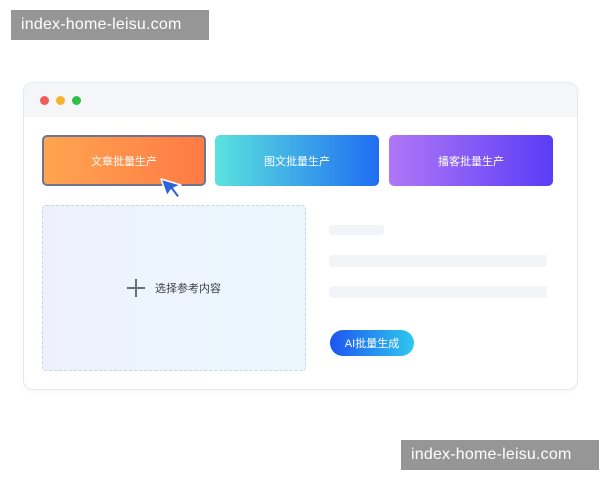 This screenshot has width=600, height=480. What do you see at coordinates (44, 100) in the screenshot?
I see `close-window-icon` at bounding box center [44, 100].